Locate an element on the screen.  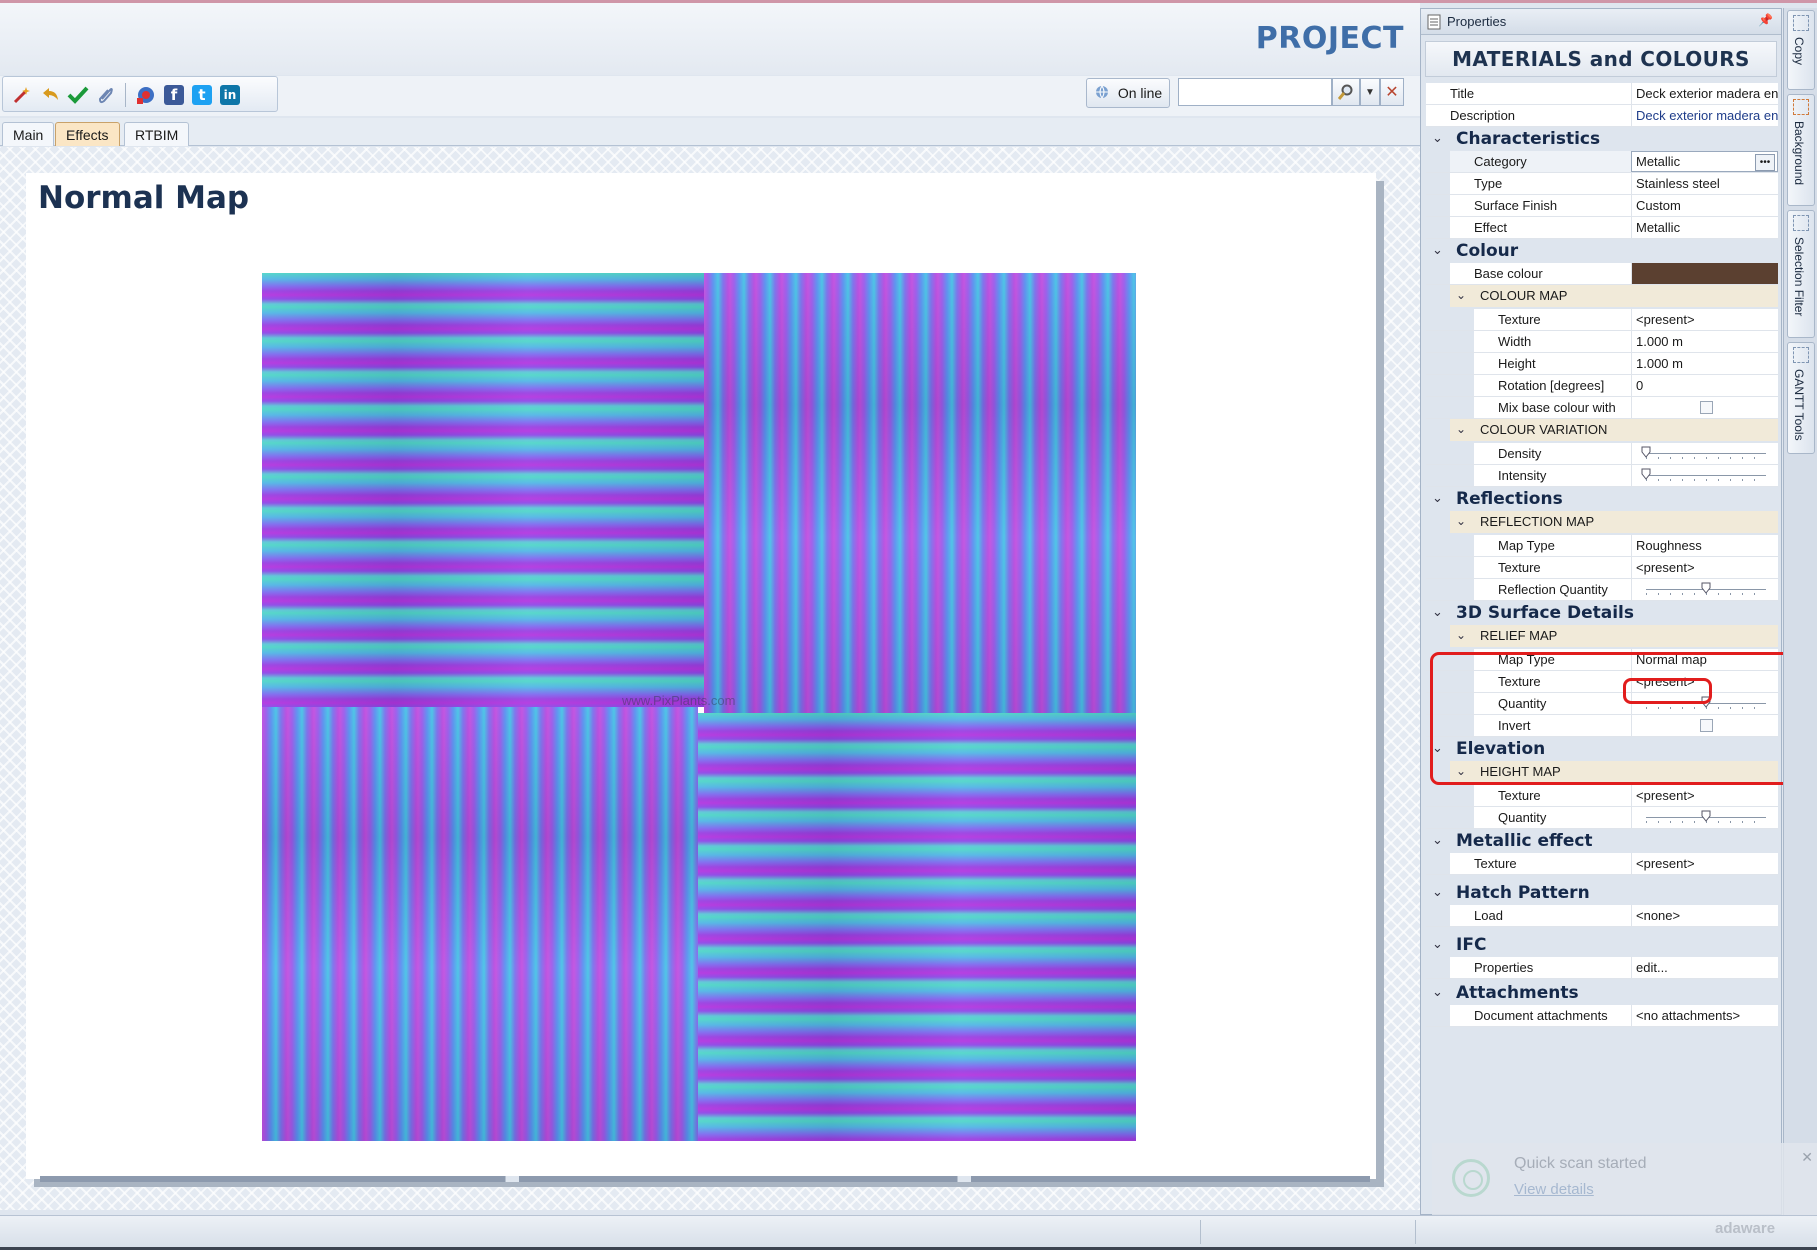
paperclip-icon is located at coordinates (106, 95).